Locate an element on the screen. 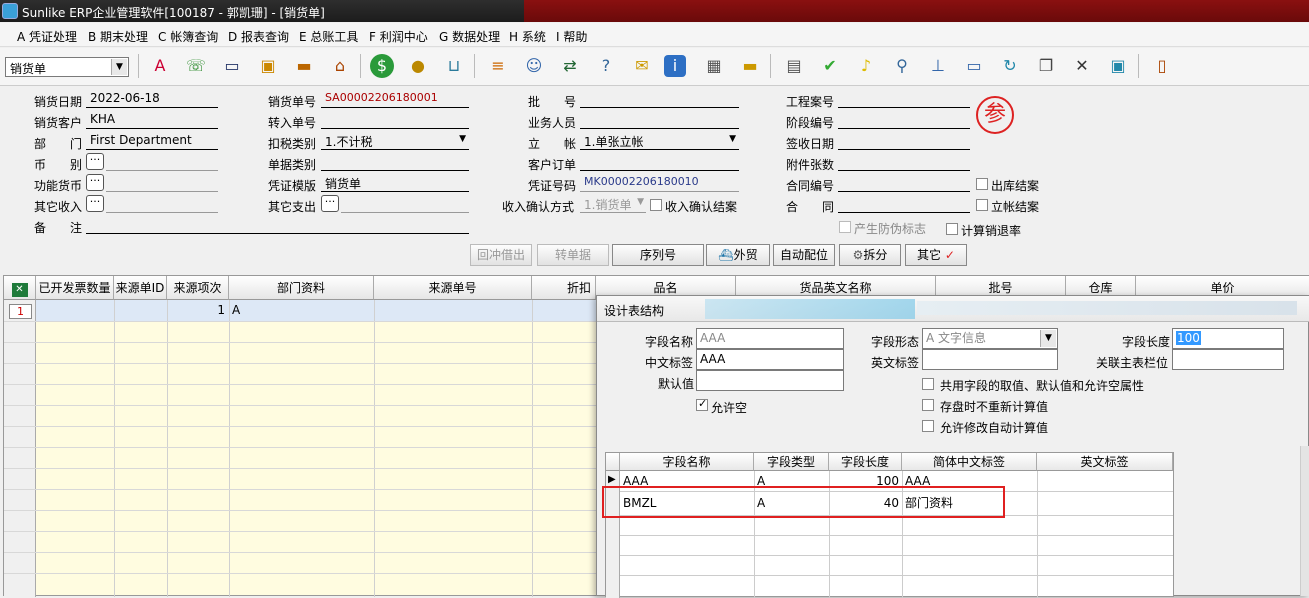  help-icon: ? is located at coordinates (606, 66).